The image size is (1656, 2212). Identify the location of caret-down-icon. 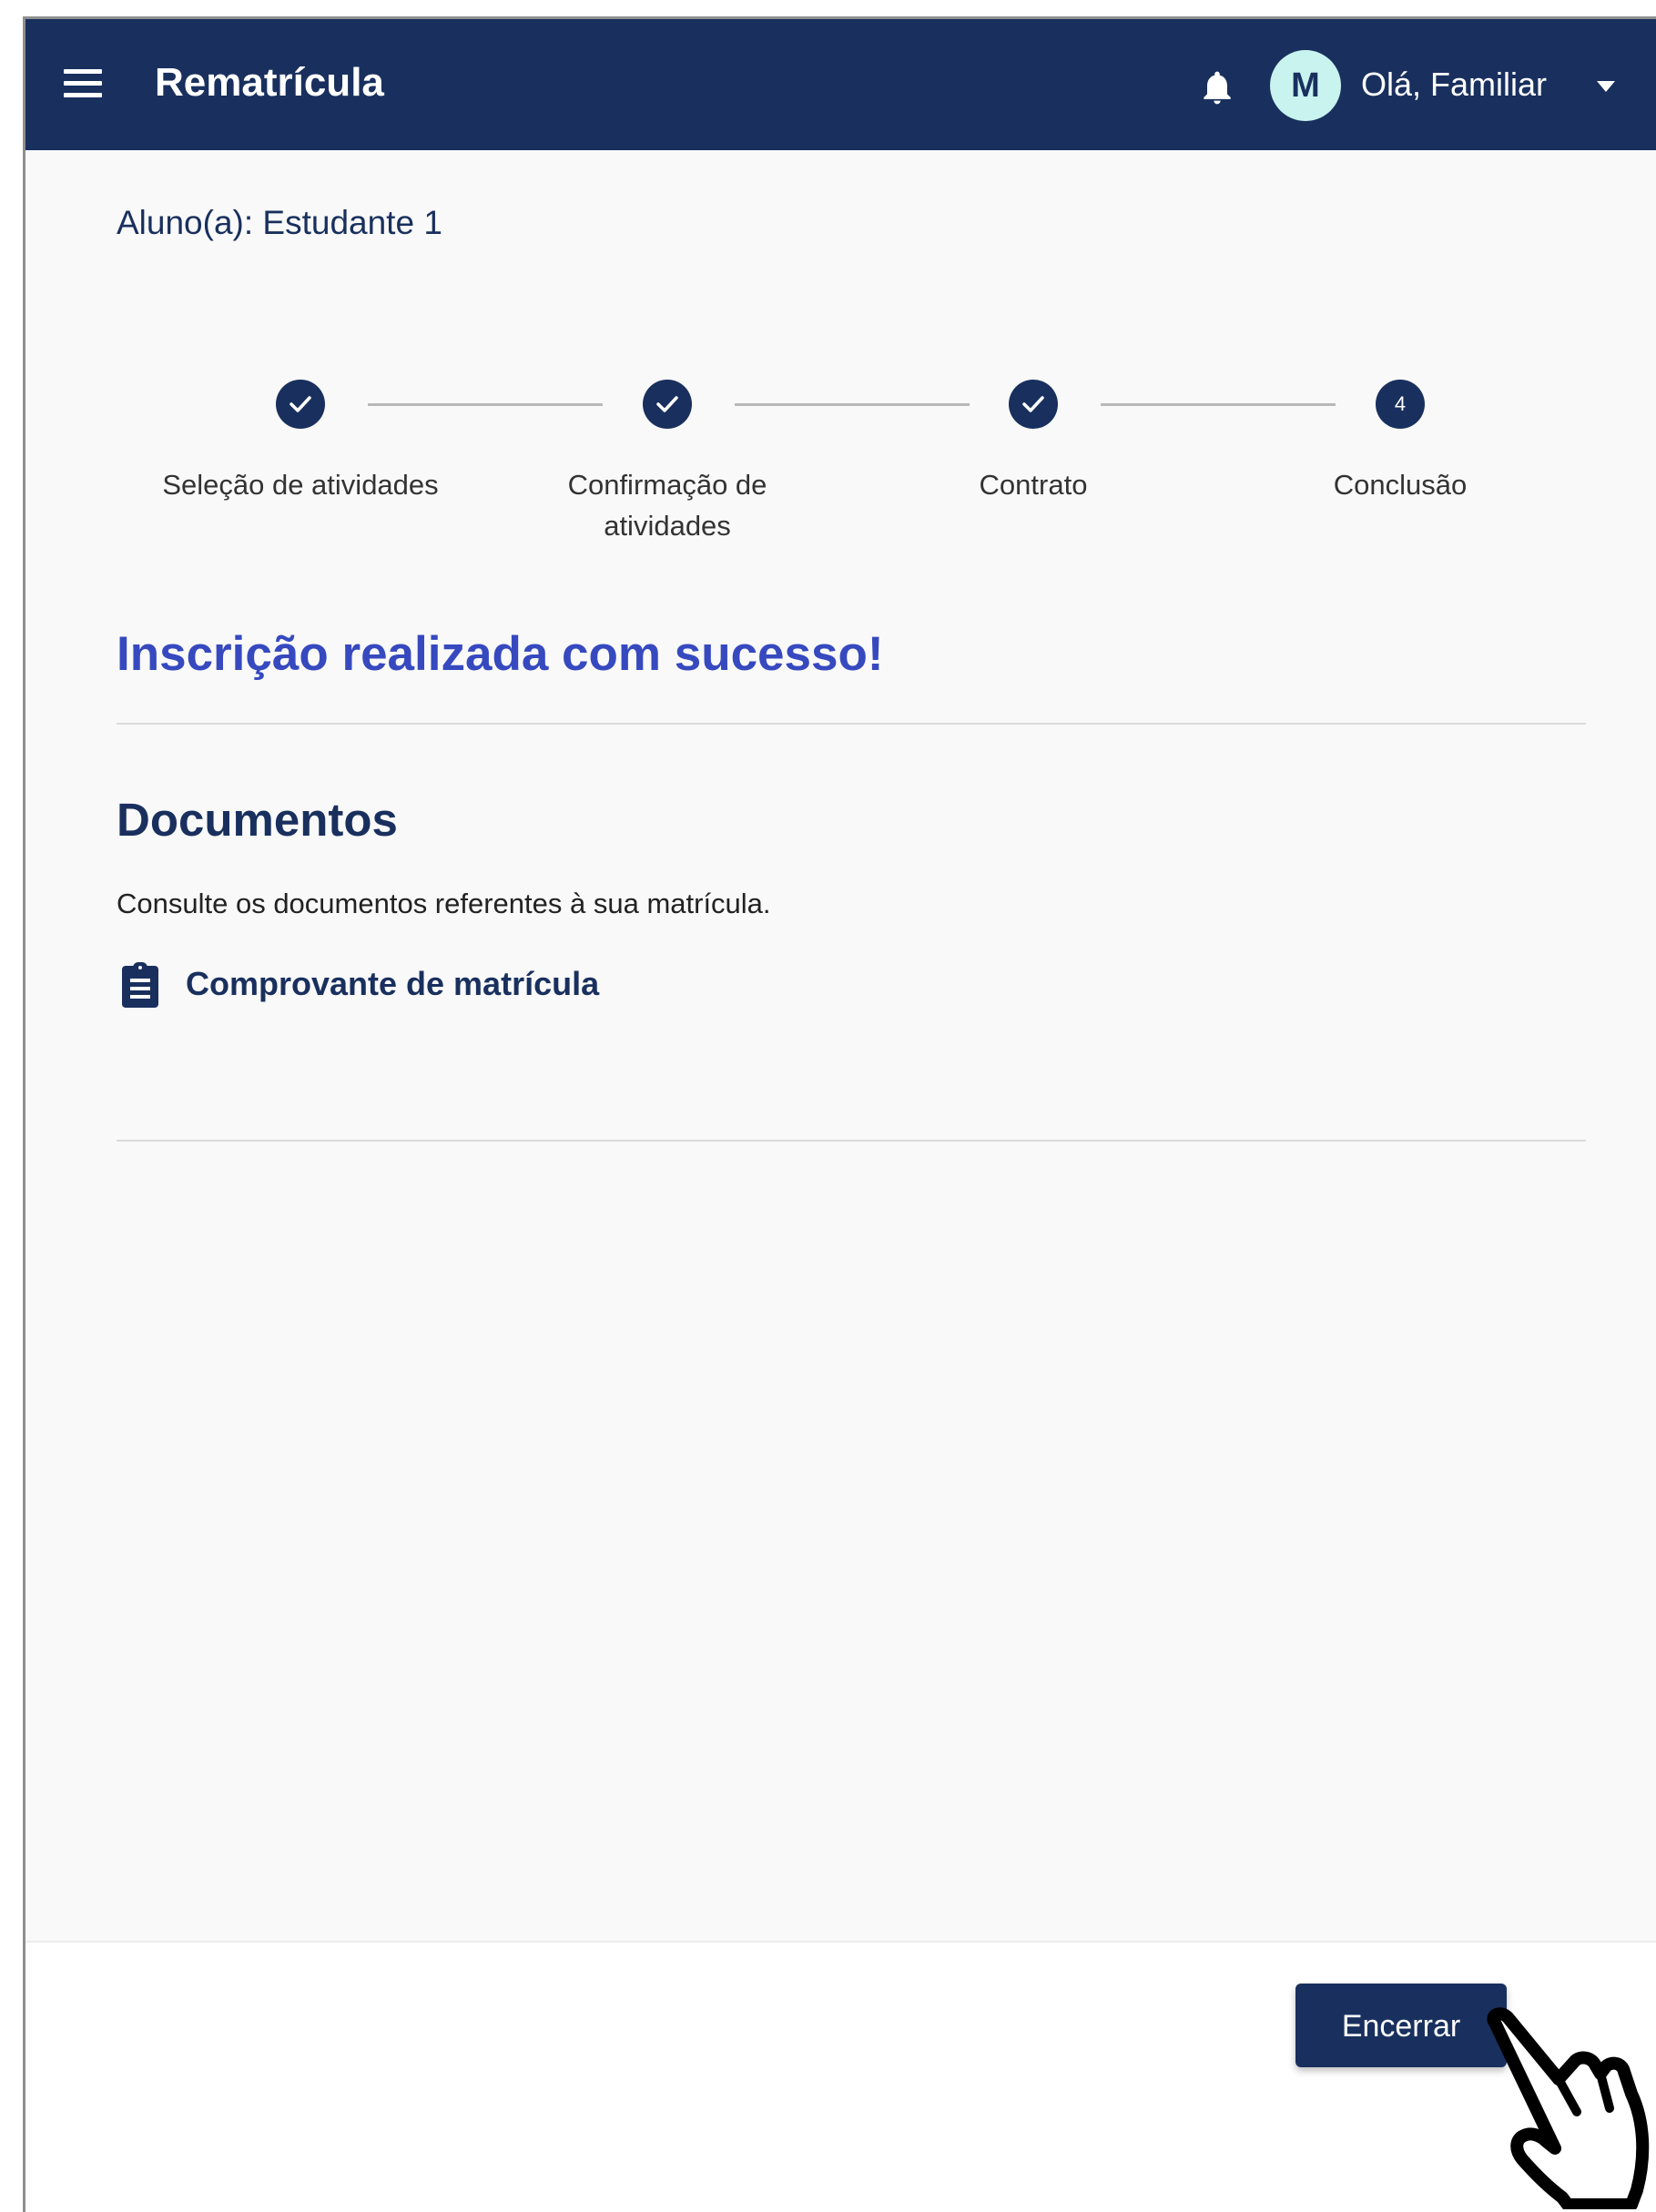
(1606, 86).